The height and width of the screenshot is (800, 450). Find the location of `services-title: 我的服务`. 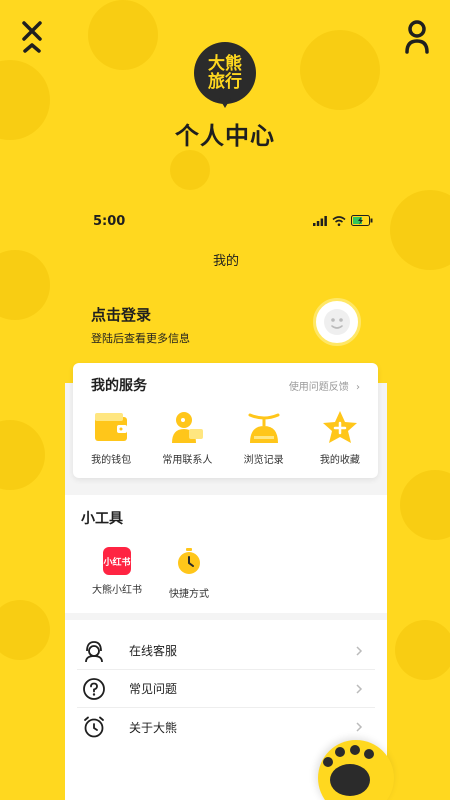

services-title: 我的服务 is located at coordinates (119, 386).